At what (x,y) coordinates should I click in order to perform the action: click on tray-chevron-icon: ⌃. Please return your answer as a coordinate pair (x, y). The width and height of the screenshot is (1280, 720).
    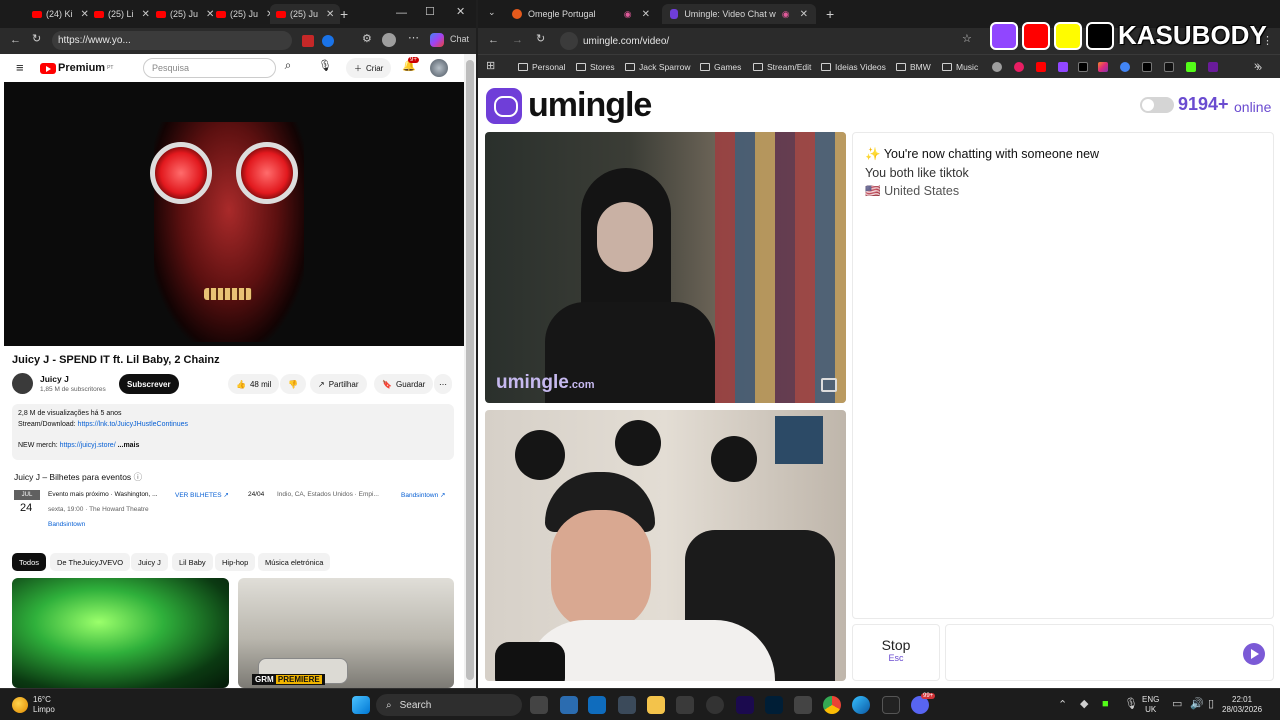
    Looking at the image, I should click on (1062, 705).